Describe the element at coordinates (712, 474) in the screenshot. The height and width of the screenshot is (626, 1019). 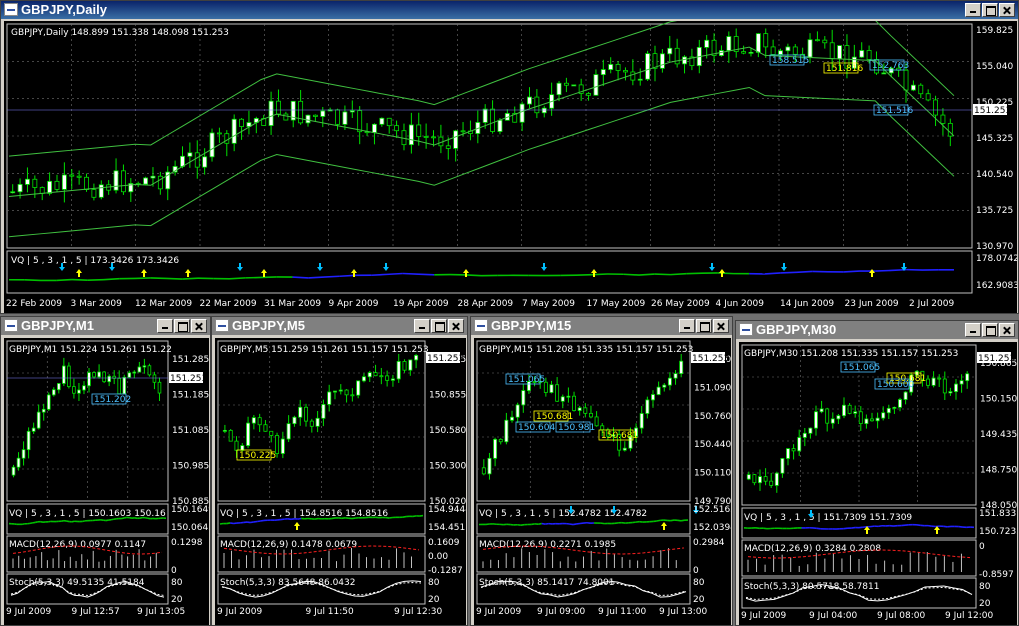
I see `price-tick-label: 150.110` at that location.